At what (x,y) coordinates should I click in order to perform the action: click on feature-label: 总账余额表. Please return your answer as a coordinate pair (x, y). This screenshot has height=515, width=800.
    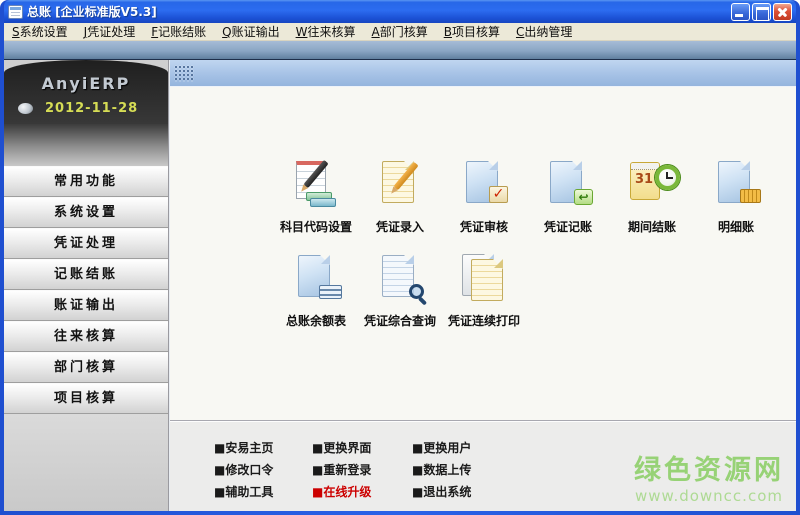
    Looking at the image, I should click on (315, 321).